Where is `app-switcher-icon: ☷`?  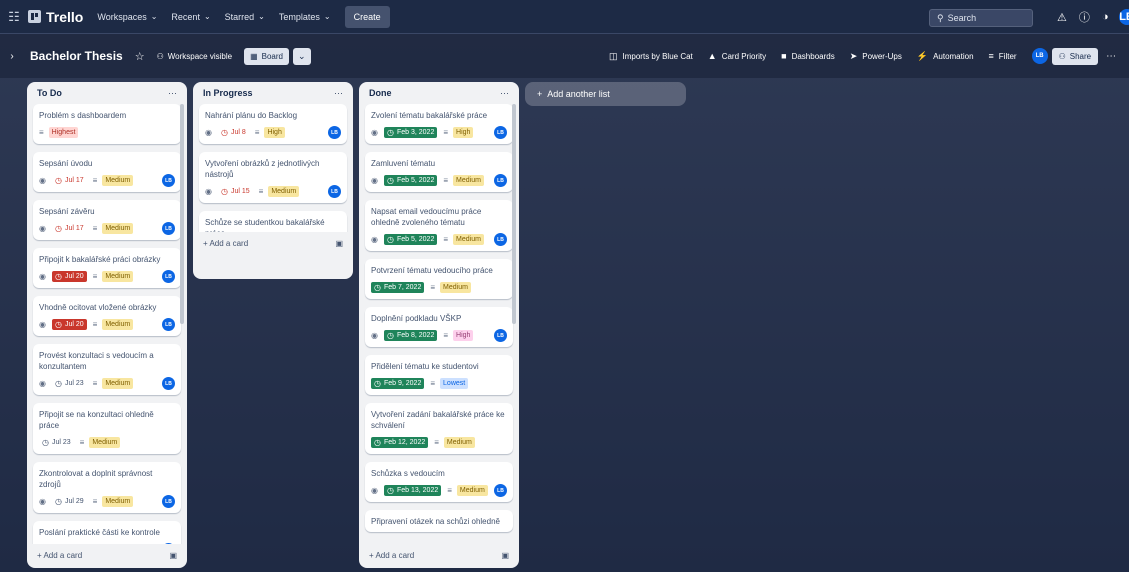 app-switcher-icon: ☷ is located at coordinates (14, 17).